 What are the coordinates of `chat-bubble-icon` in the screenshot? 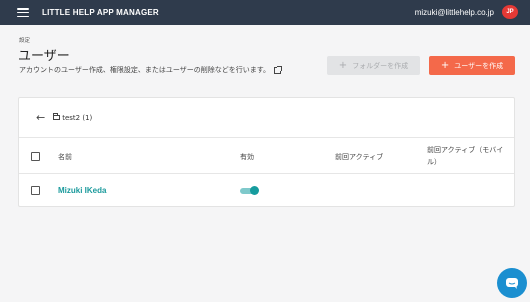 It's located at (512, 283).